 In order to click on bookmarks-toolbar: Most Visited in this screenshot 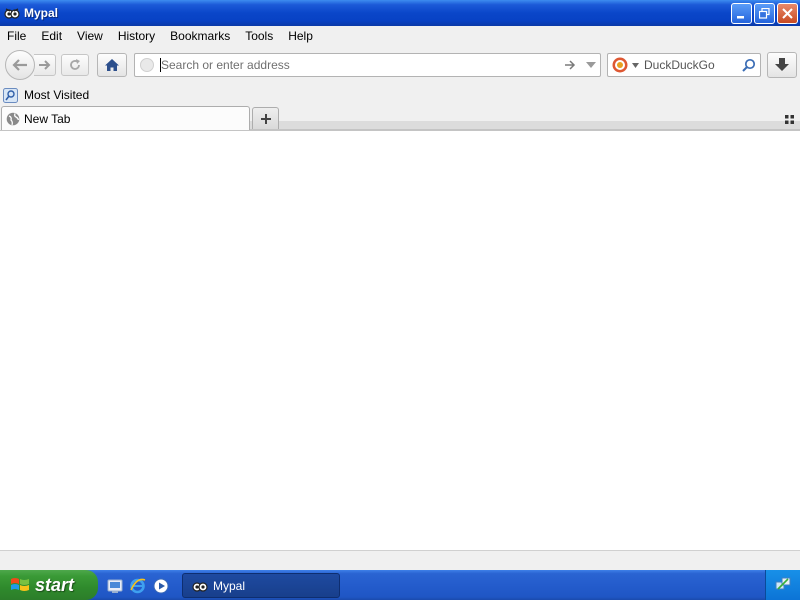, I will do `click(400, 95)`.